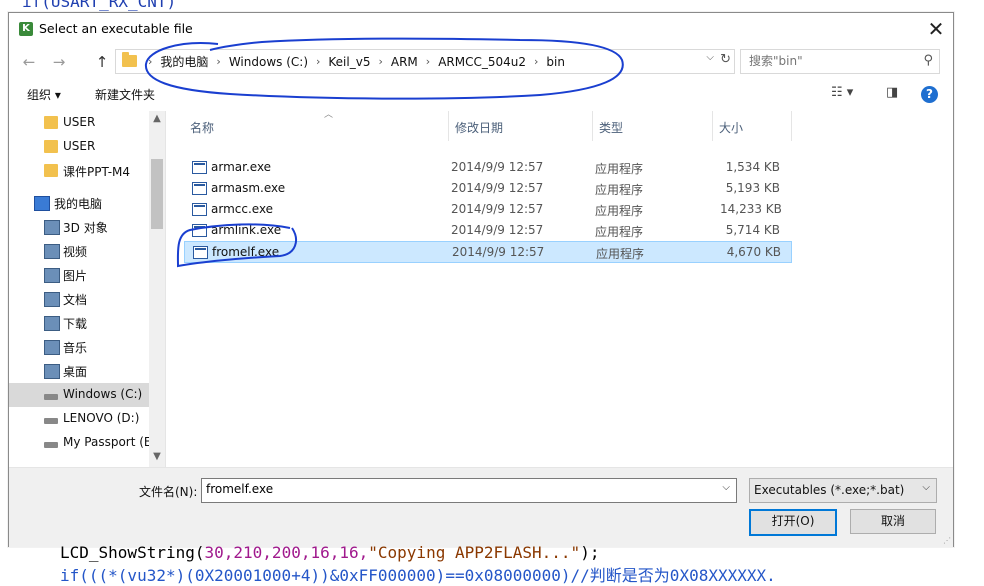  What do you see at coordinates (752, 230) in the screenshot?
I see `file-size: 5,714 KB` at bounding box center [752, 230].